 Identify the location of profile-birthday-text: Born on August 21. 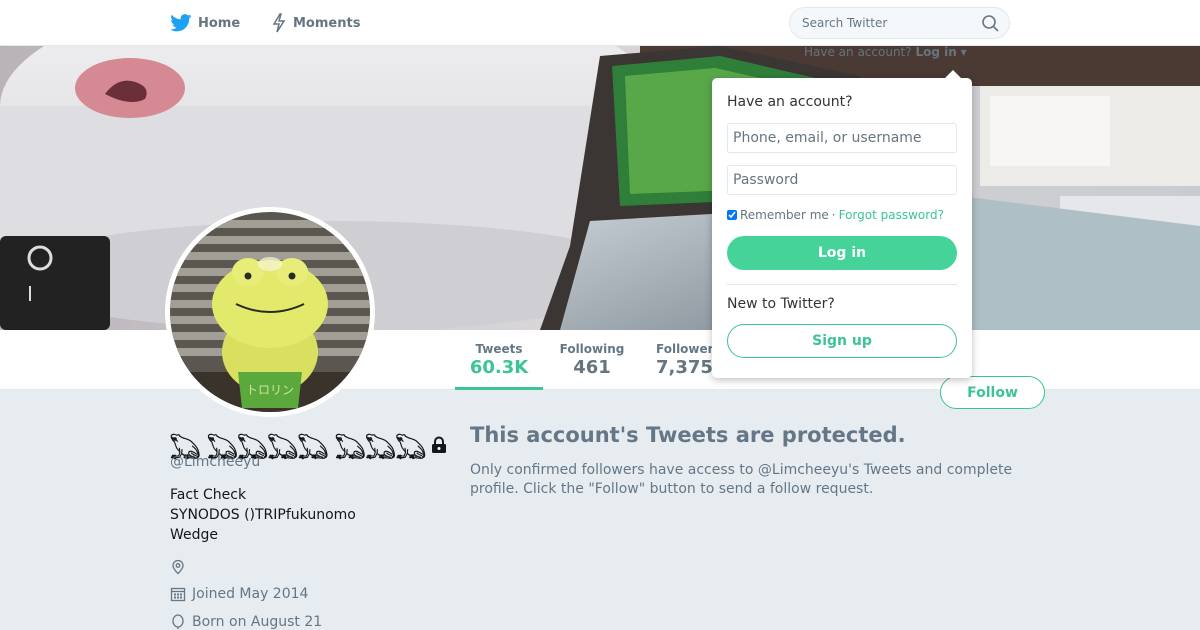
(257, 622).